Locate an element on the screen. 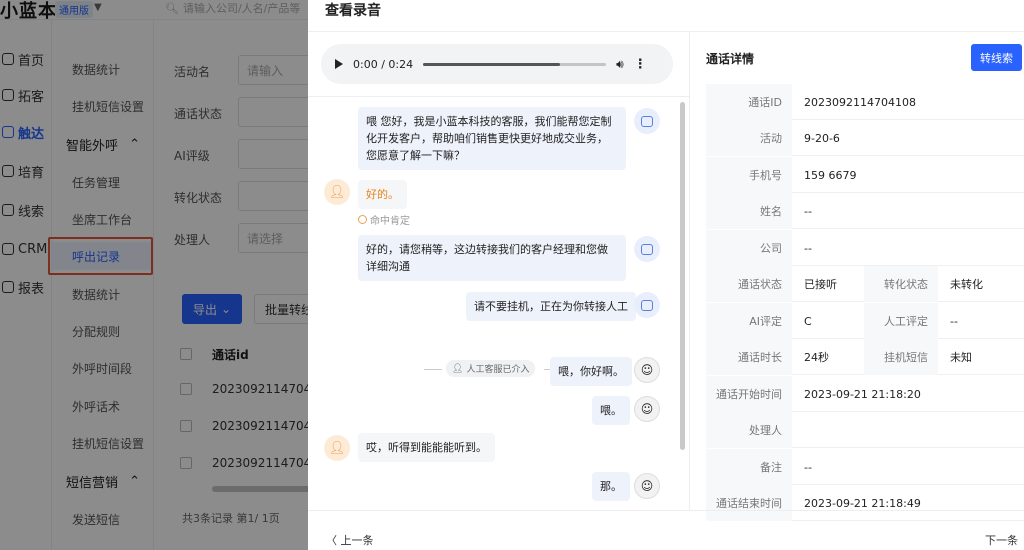 The width and height of the screenshot is (1024, 550). intent-hit-tag: 命中肯定 is located at coordinates (384, 219).